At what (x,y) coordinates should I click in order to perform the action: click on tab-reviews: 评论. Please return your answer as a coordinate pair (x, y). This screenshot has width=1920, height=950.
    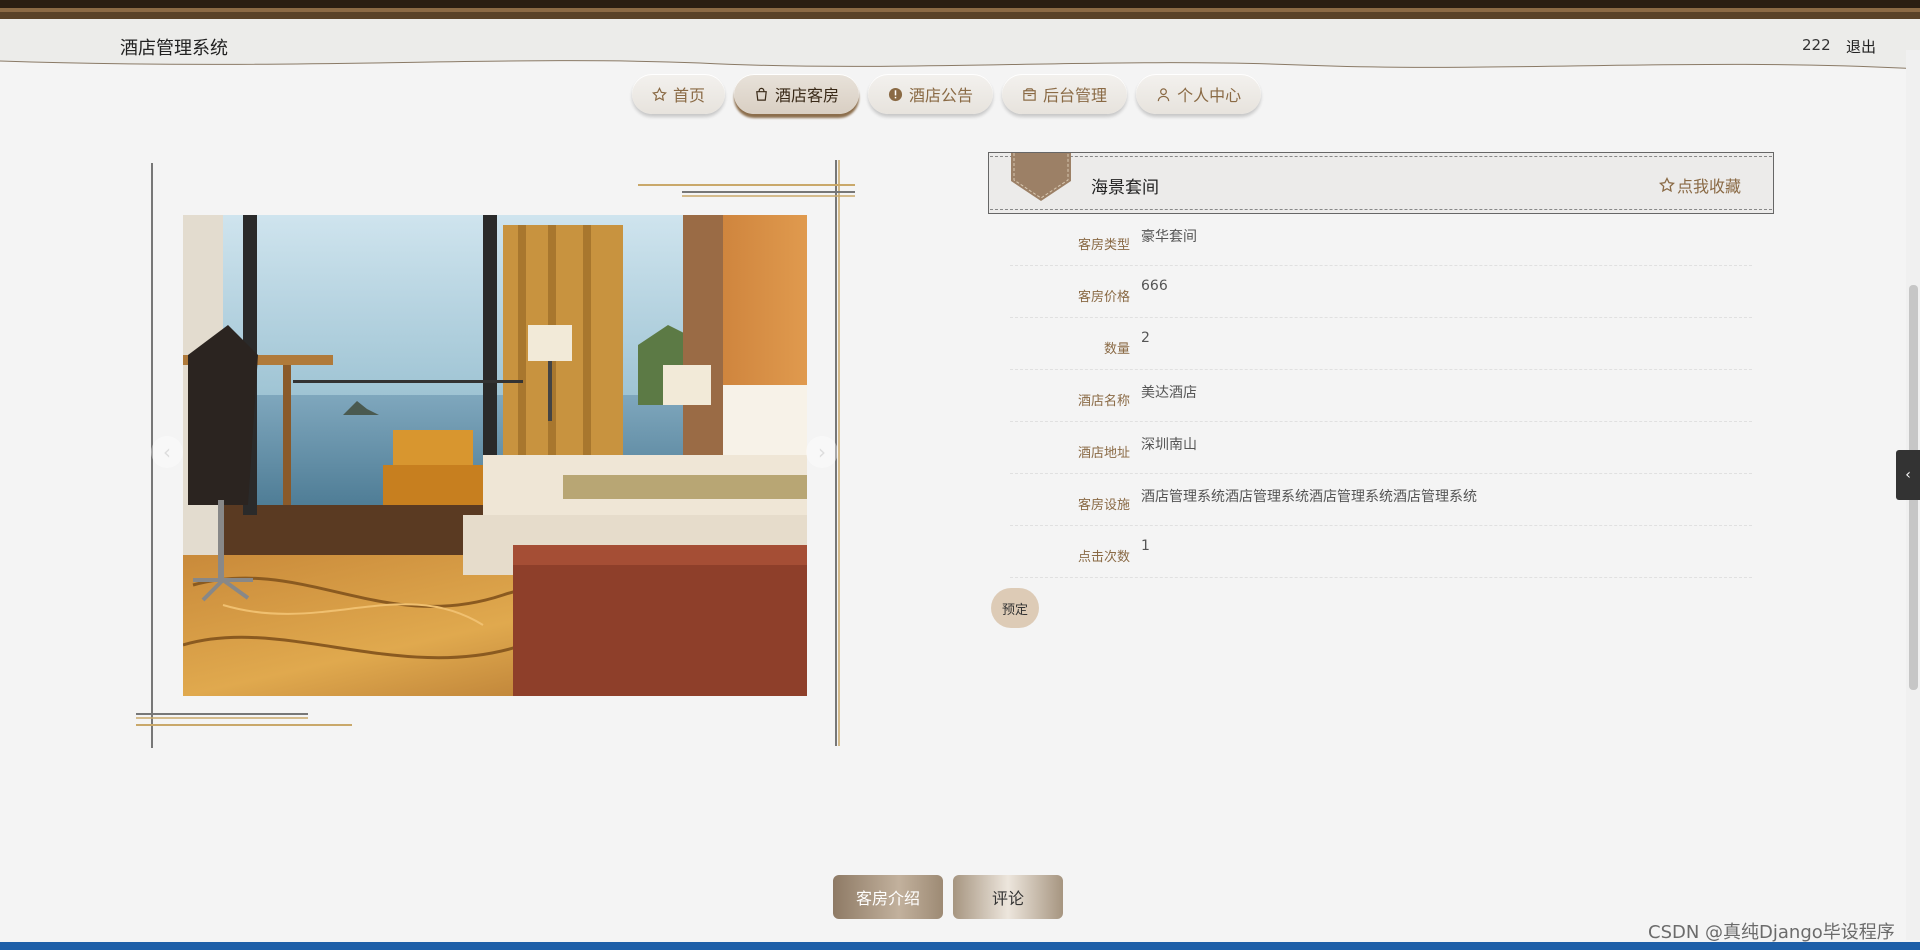
    Looking at the image, I should click on (1008, 897).